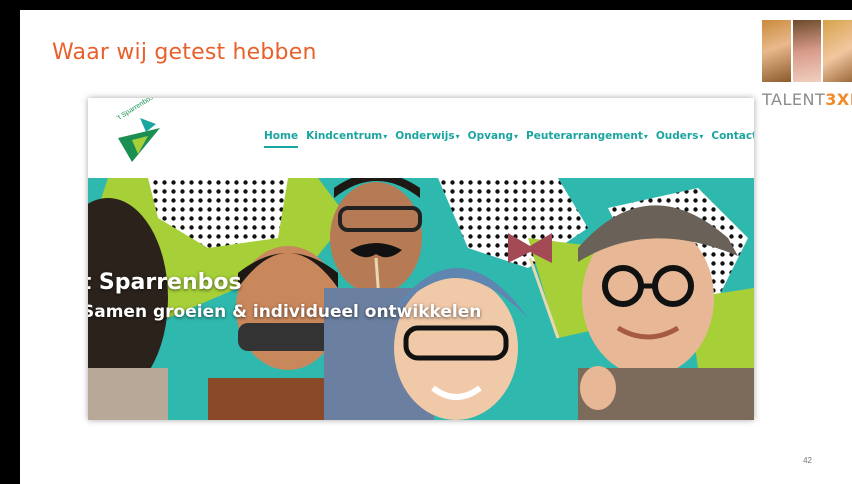 The height and width of the screenshot is (484, 852). I want to click on nav-item-onderwijs-label: Onderwijs, so click(425, 136).